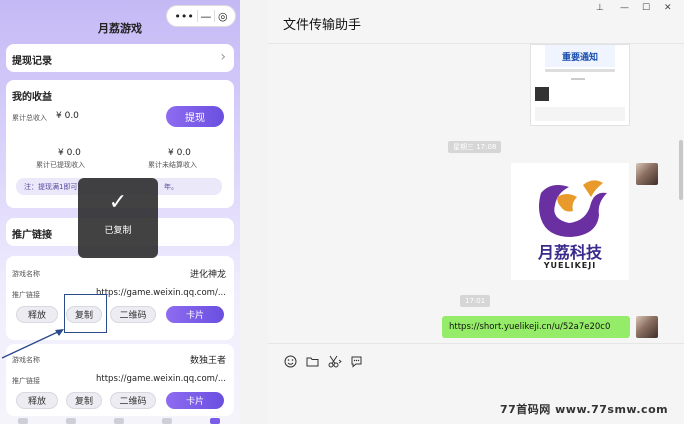  I want to click on release-button: 释放, so click(37, 400).